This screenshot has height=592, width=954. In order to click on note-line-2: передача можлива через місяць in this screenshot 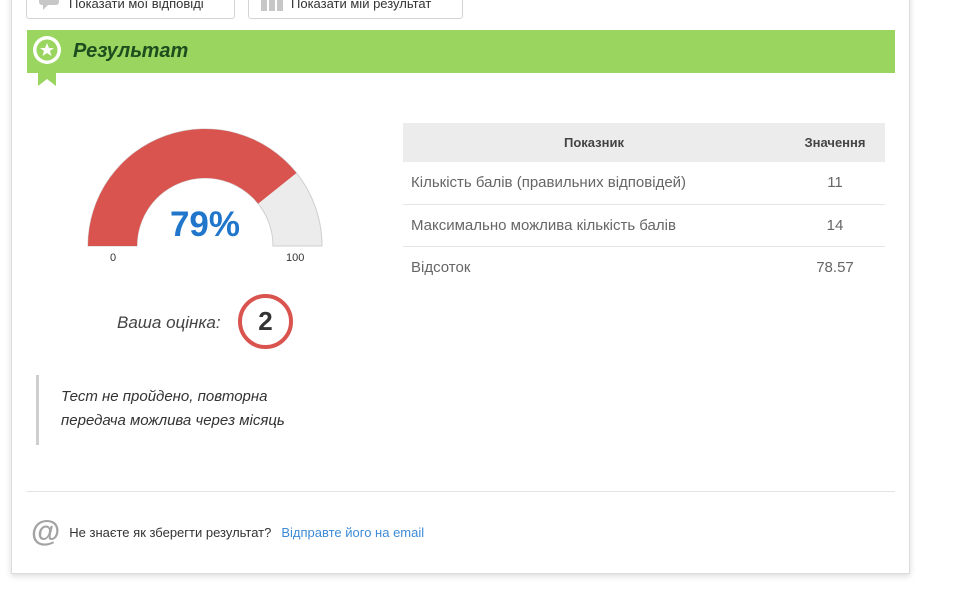, I will do `click(173, 420)`.